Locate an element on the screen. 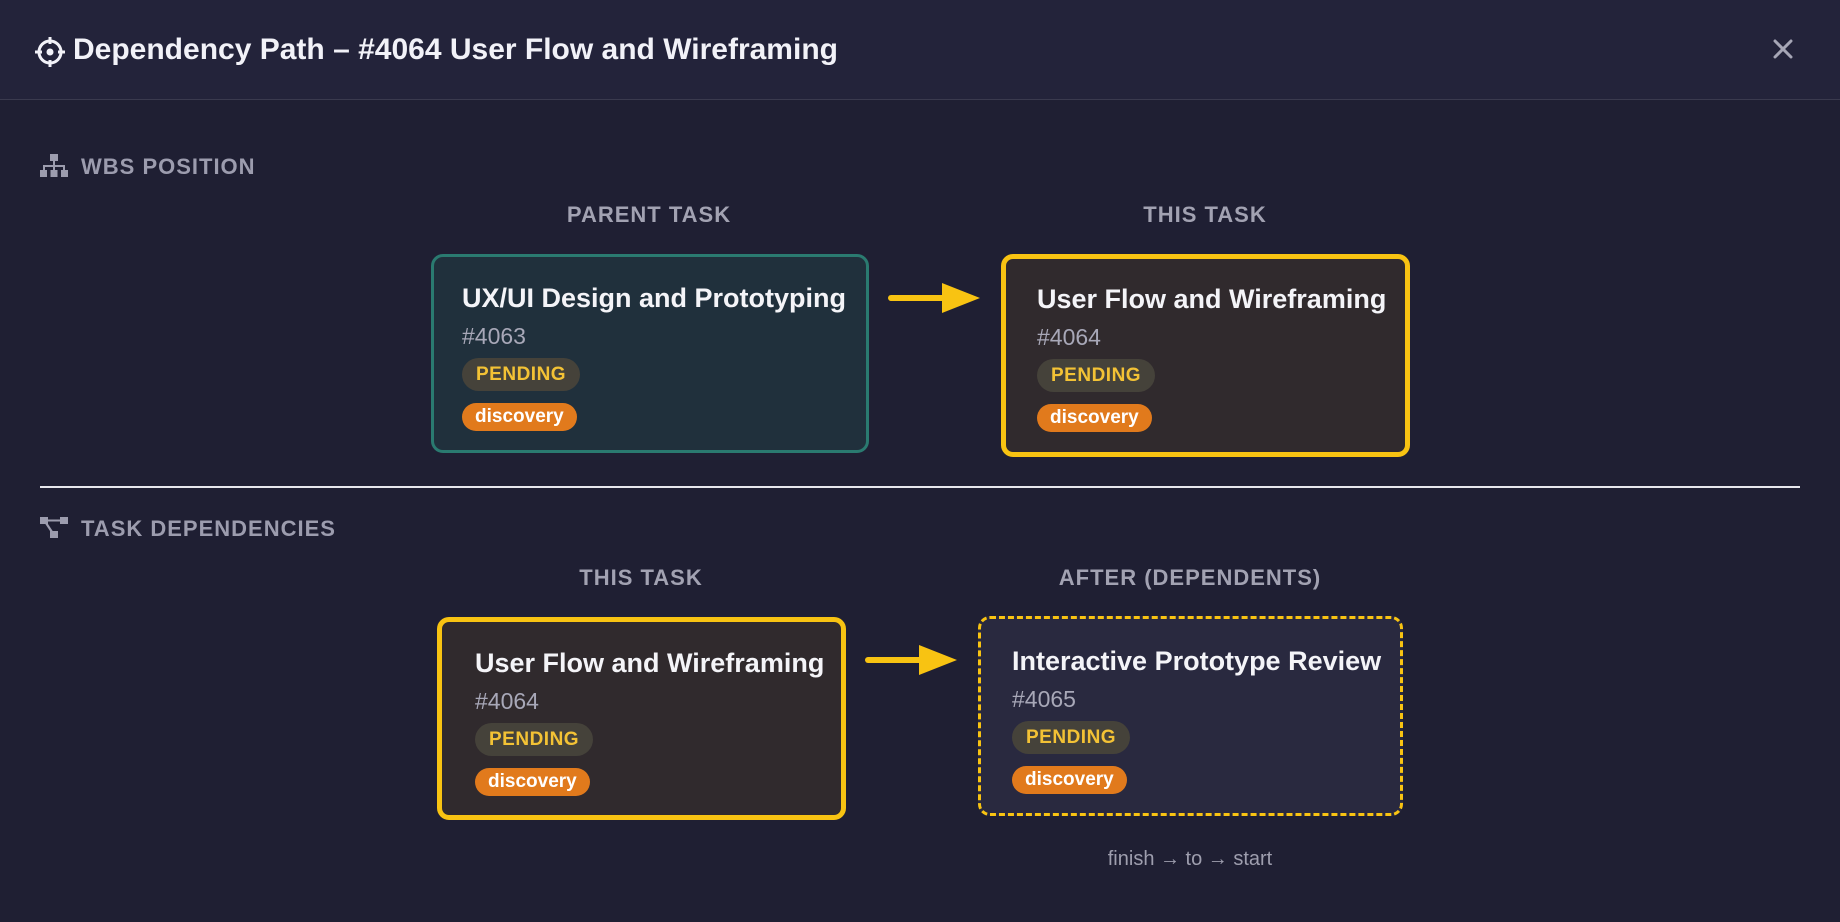 Image resolution: width=1840 pixels, height=922 pixels. task-id: #4063 is located at coordinates (494, 336).